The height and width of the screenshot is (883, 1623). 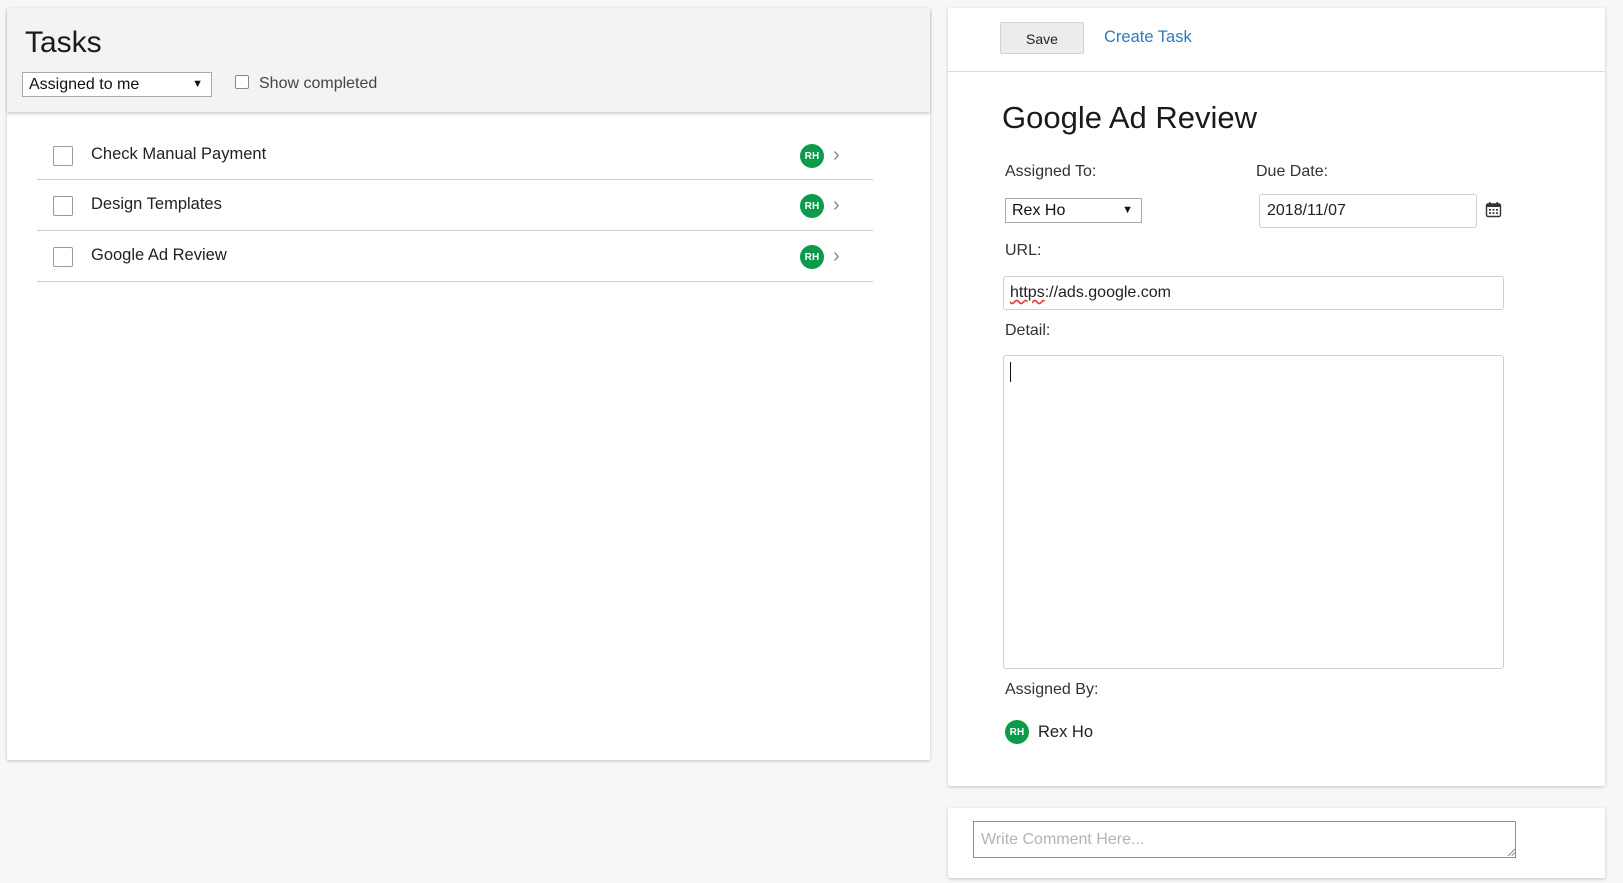 I want to click on create-task-link: Create Task, so click(x=1148, y=37).